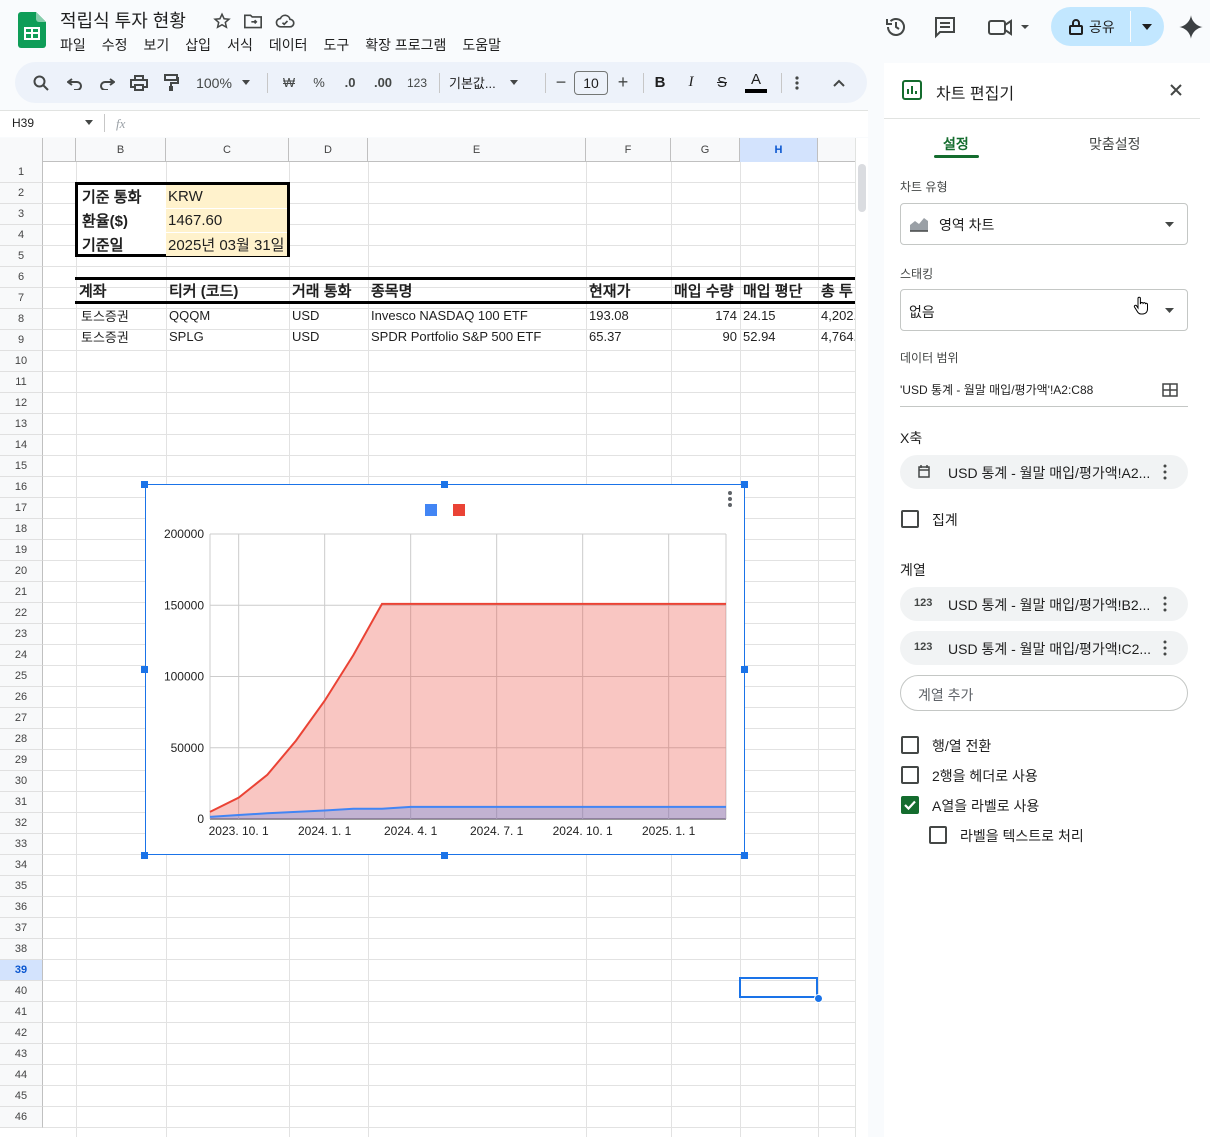 Image resolution: width=1210 pixels, height=1137 pixels. Describe the element at coordinates (93, 290) in the screenshot. I see `th-account: 계좌` at that location.